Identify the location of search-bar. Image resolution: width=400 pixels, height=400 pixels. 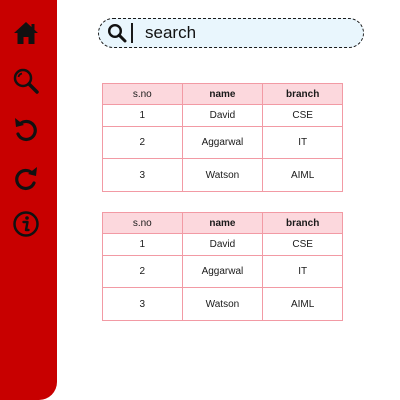
(231, 33).